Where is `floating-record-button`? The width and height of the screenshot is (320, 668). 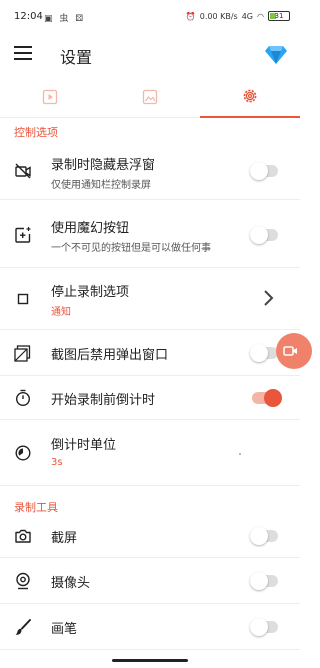 floating-record-button is located at coordinates (294, 351).